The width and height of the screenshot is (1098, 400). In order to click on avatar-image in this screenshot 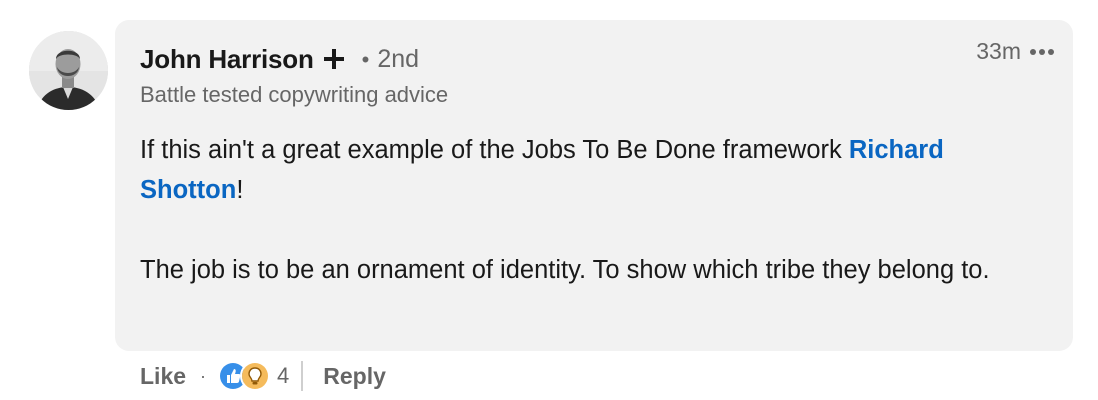, I will do `click(68, 70)`.